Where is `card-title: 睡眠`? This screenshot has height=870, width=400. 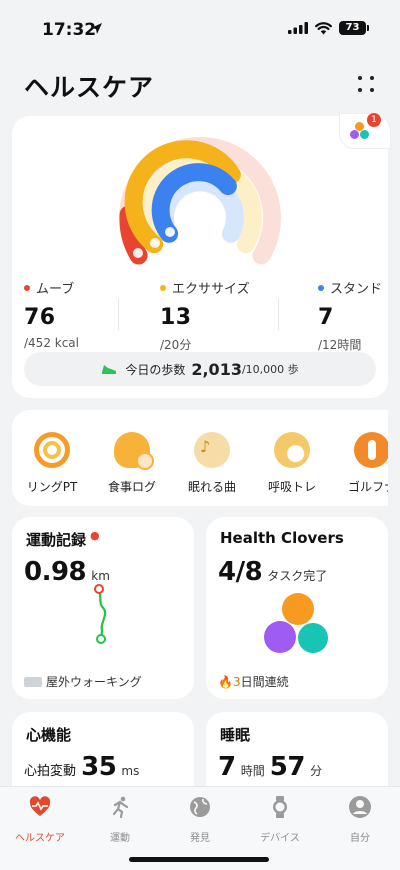 card-title: 睡眠 is located at coordinates (235, 735).